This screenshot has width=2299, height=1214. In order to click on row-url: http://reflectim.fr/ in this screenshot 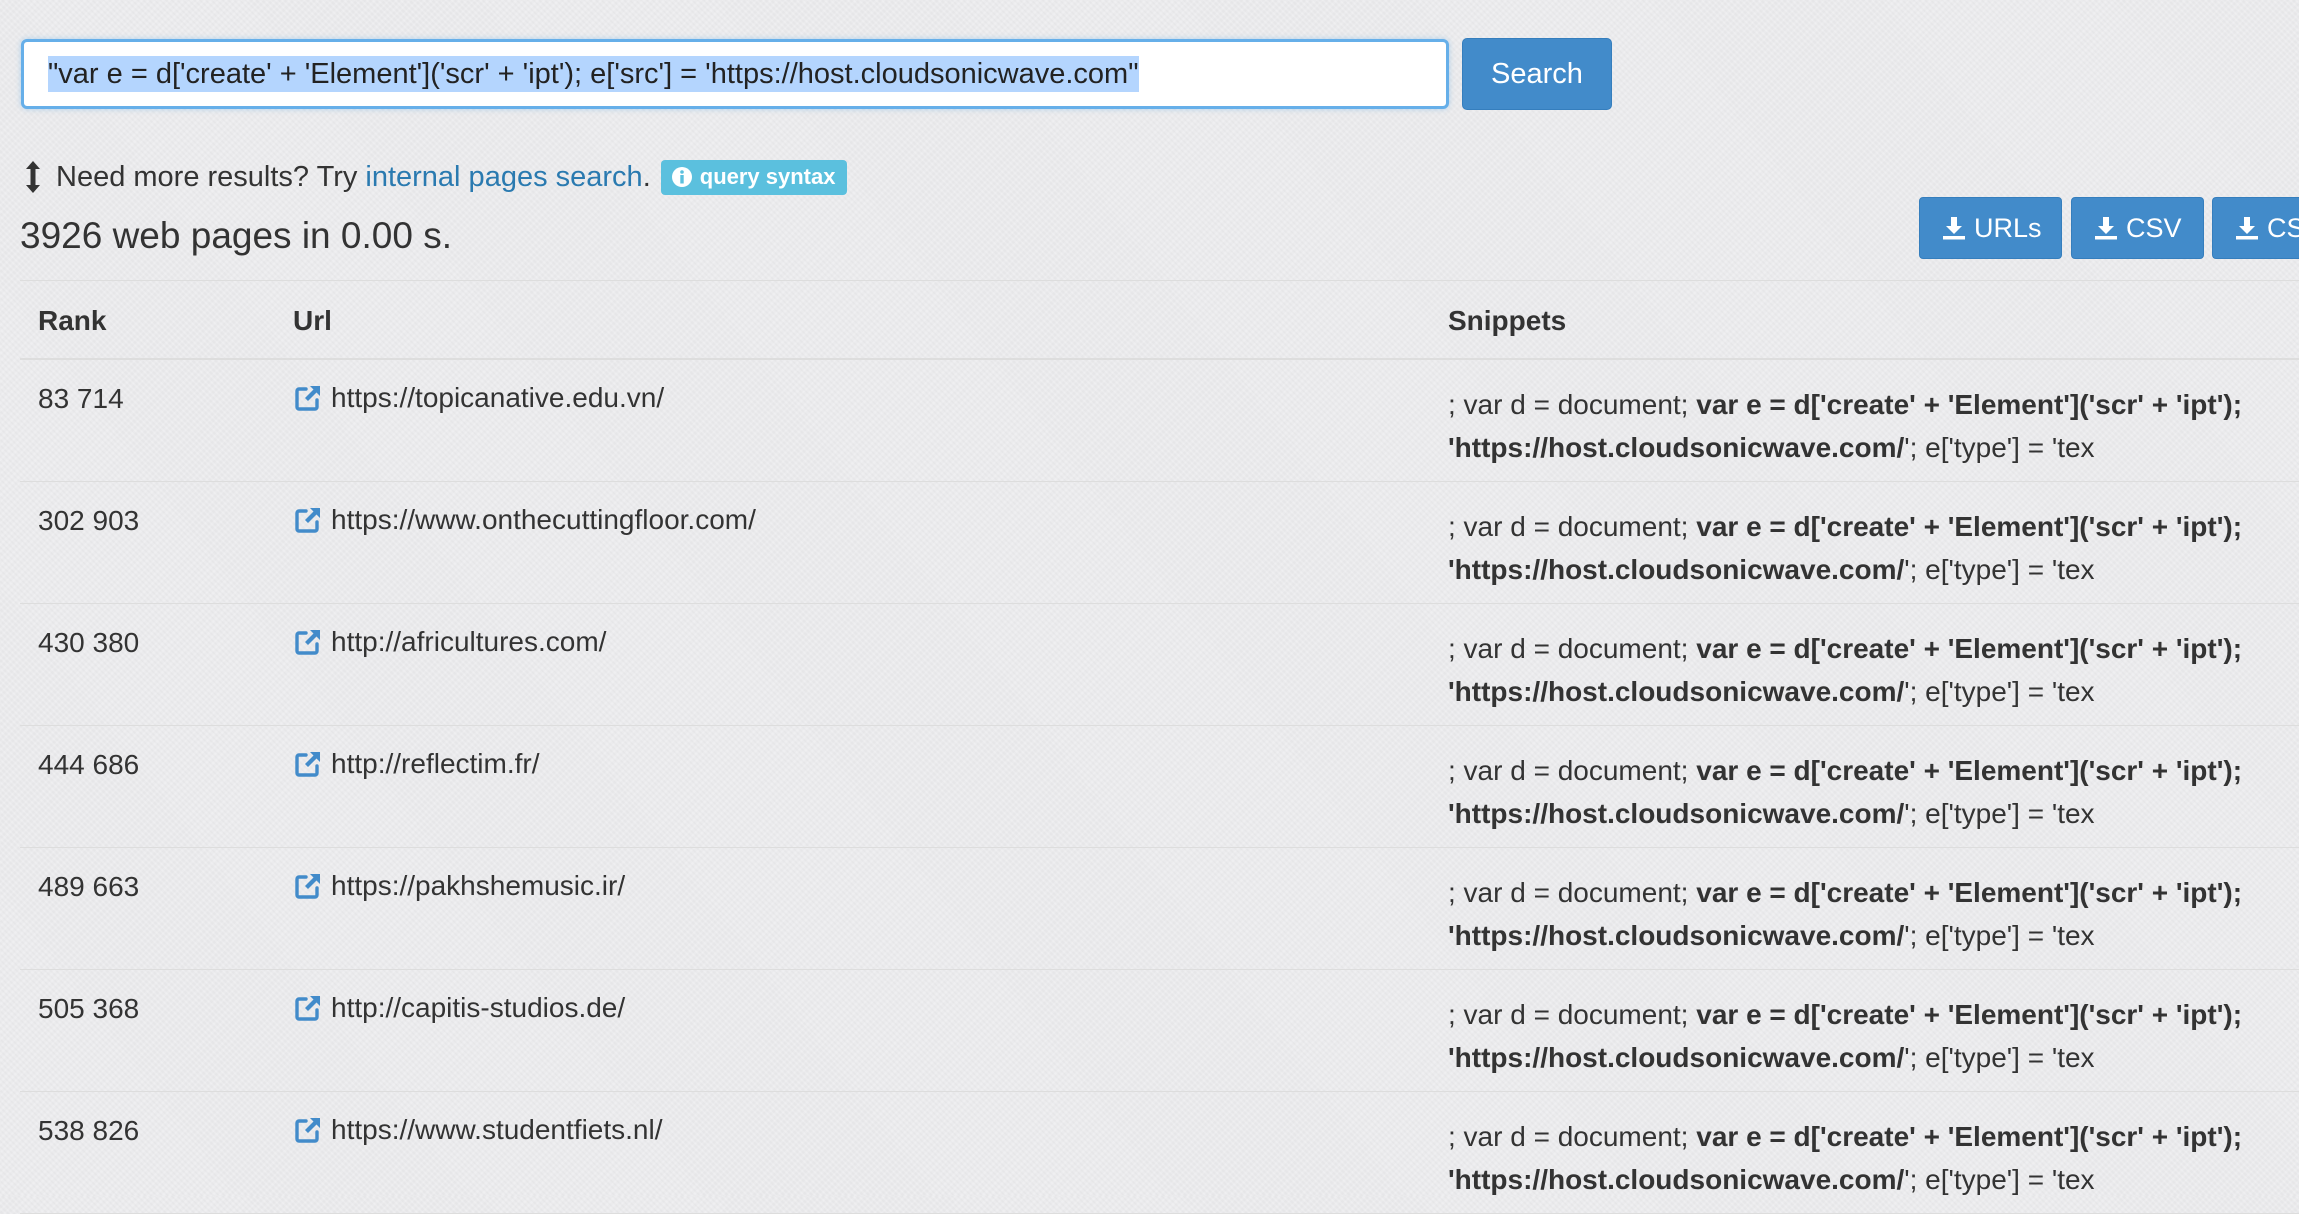, I will do `click(416, 764)`.